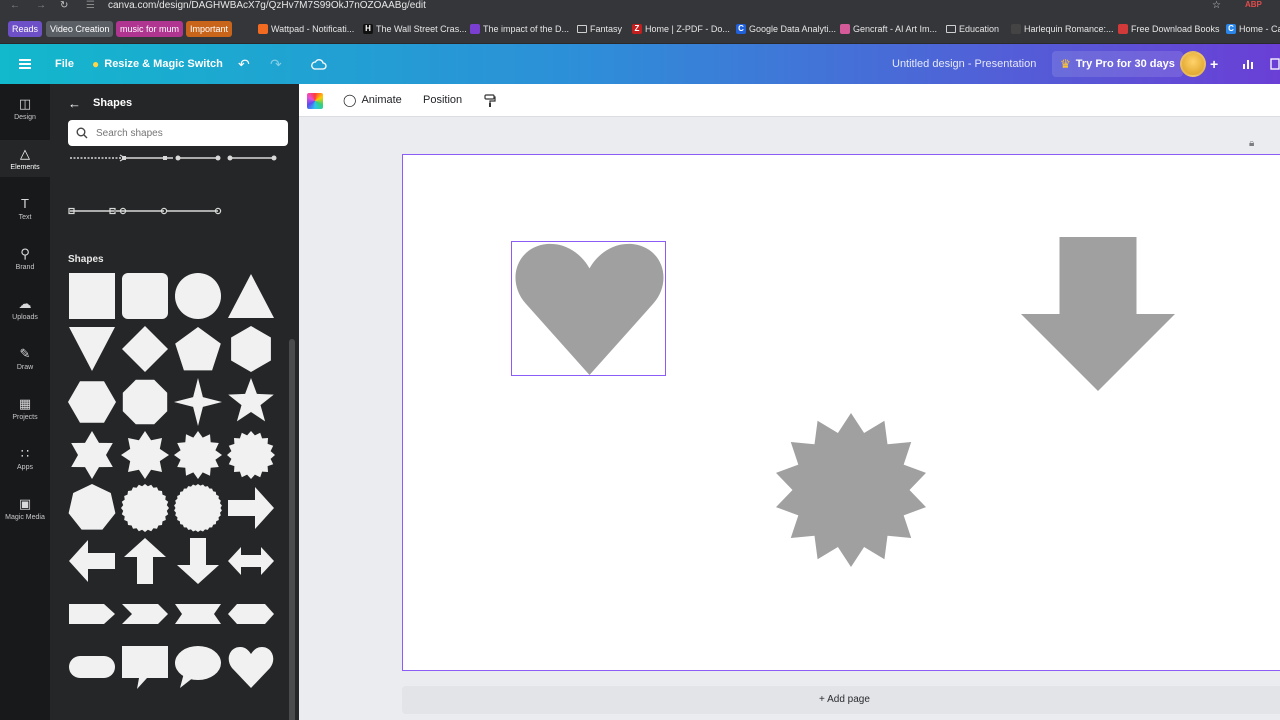  I want to click on shapes-search-box, so click(178, 133).